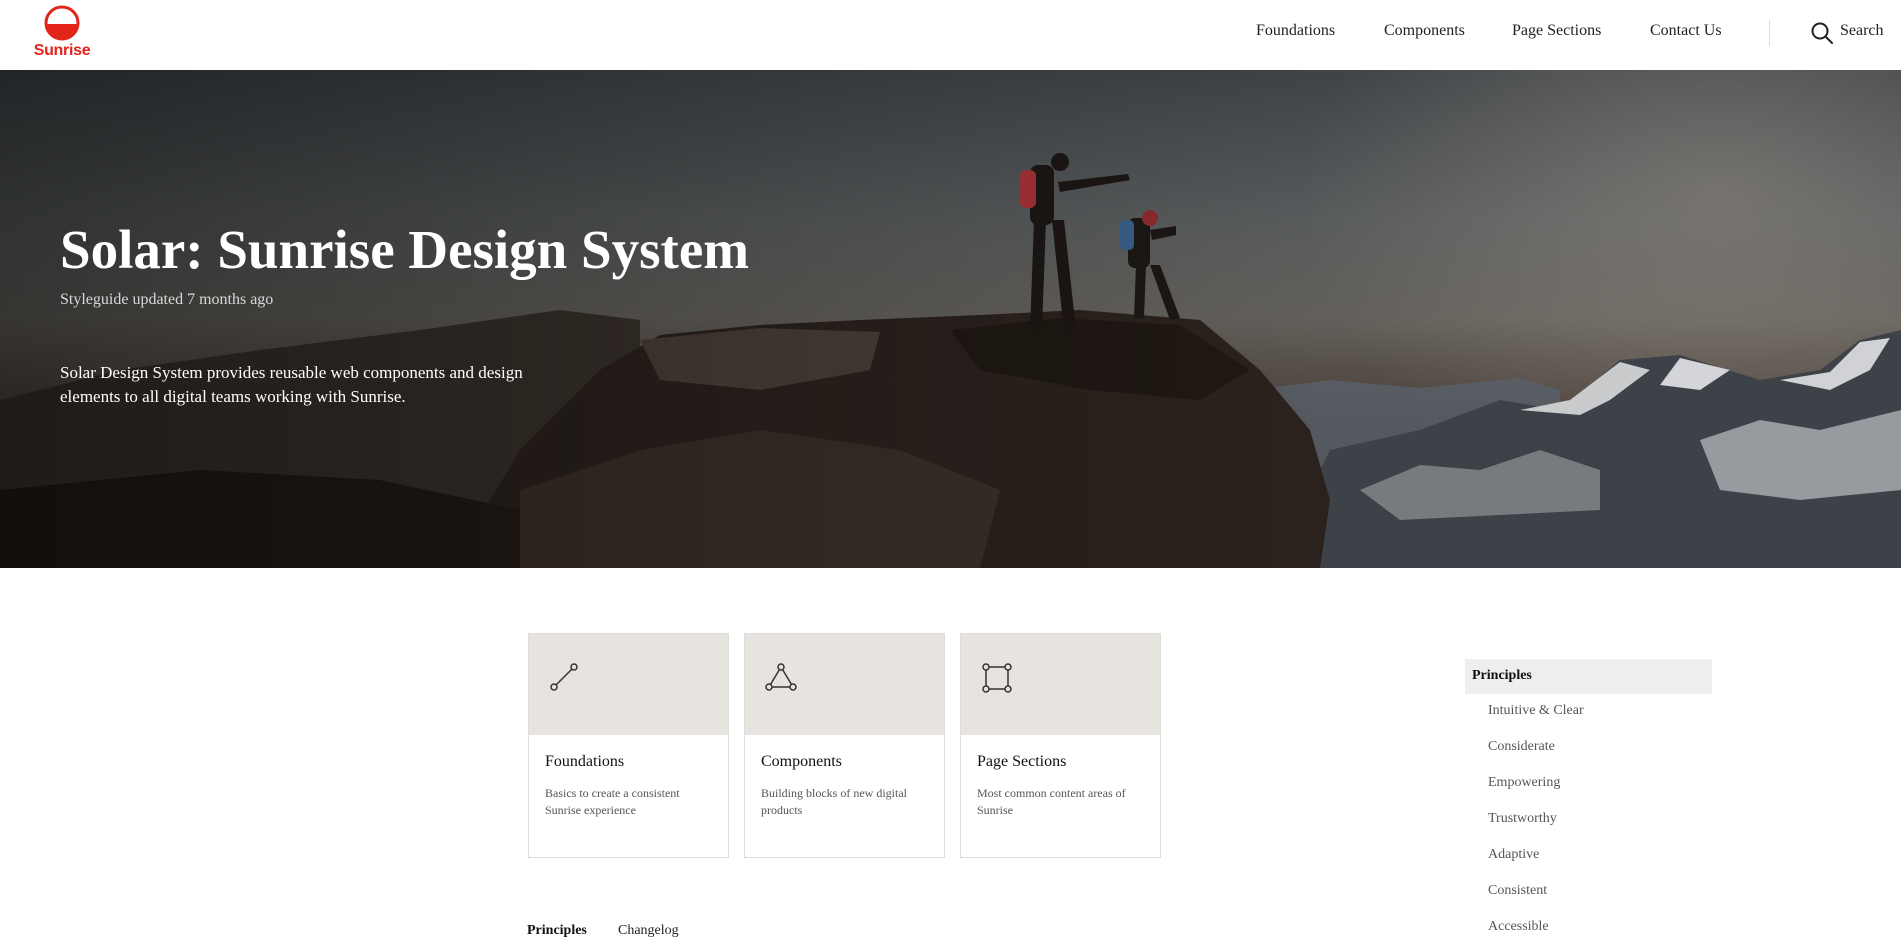 The width and height of the screenshot is (1901, 940). I want to click on sidenav-item-considerate: Considerate, so click(1521, 747).